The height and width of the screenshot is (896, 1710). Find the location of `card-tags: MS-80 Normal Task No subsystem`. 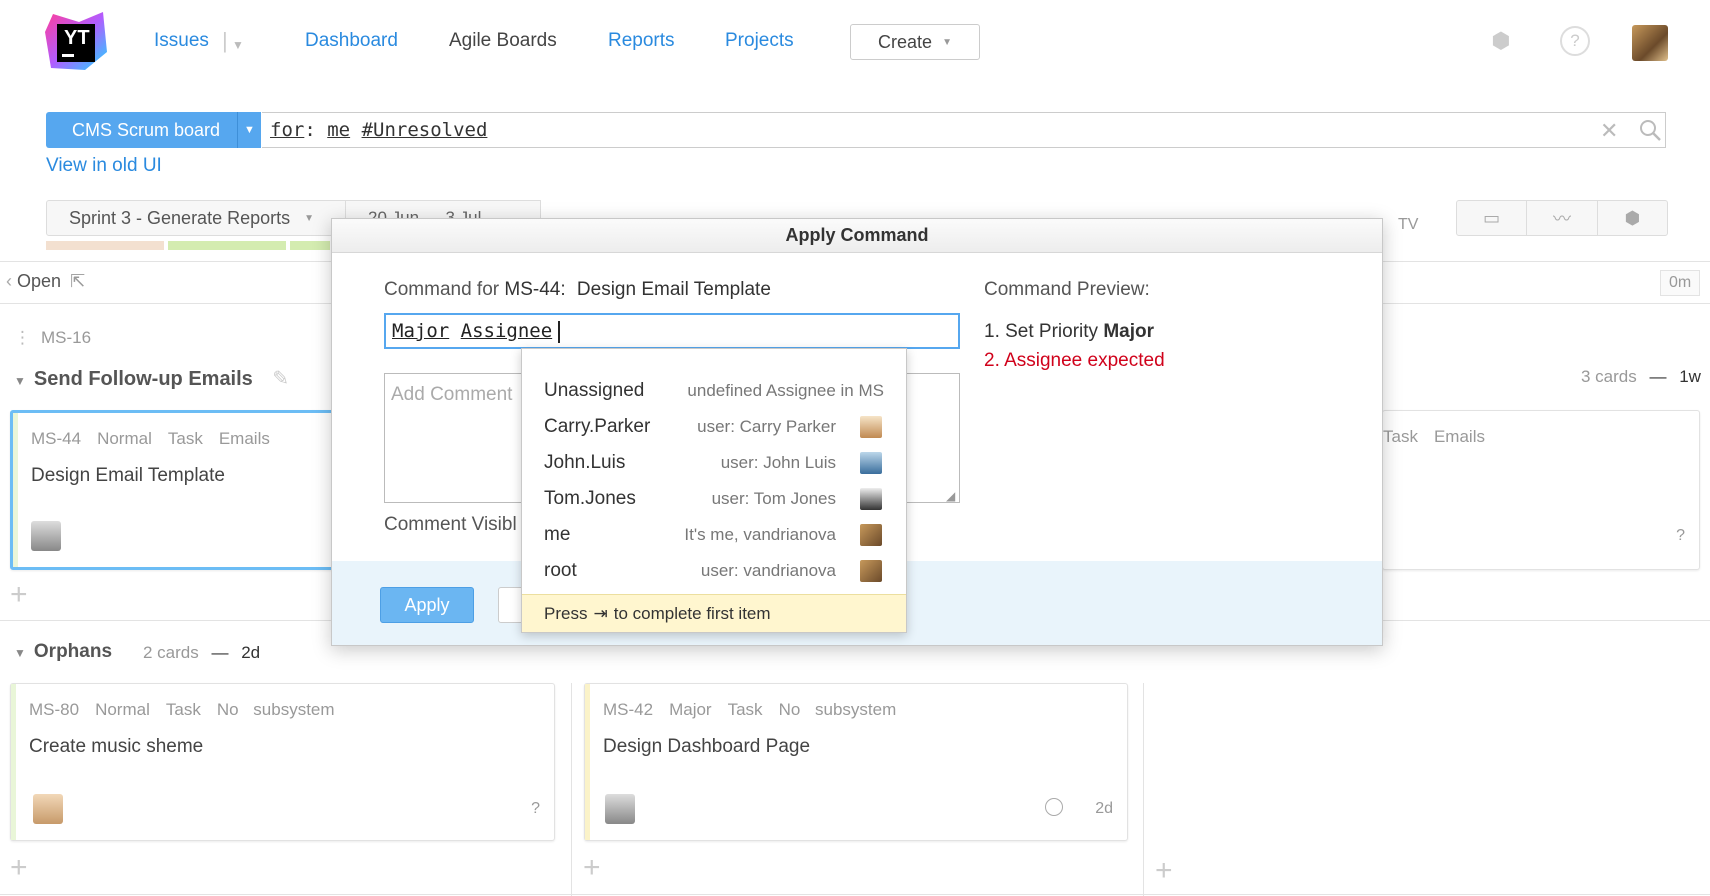

card-tags: MS-80 Normal Task No subsystem is located at coordinates (190, 710).